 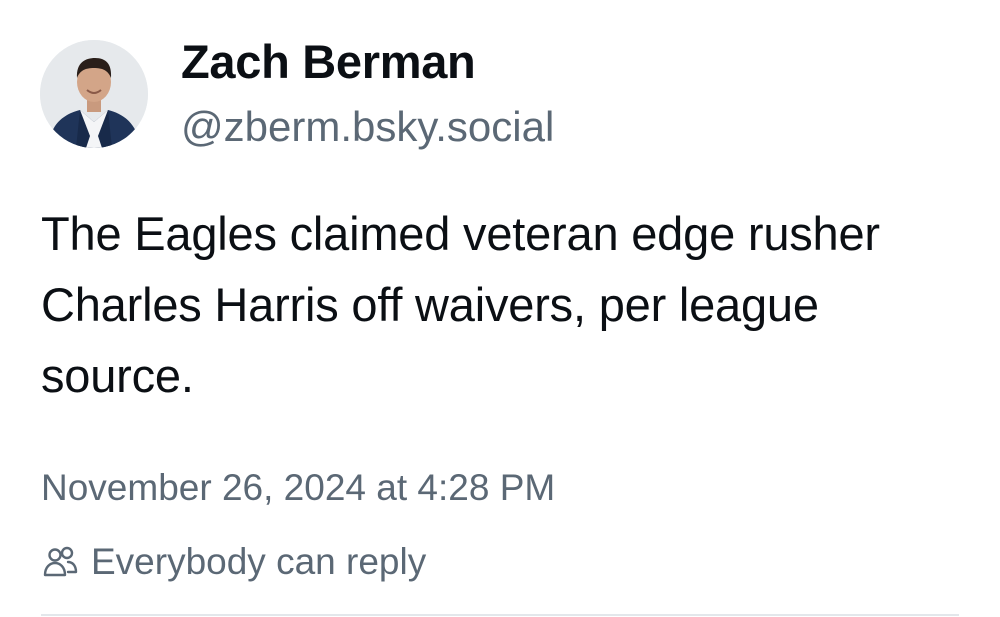 I want to click on people-icon, so click(x=60, y=561).